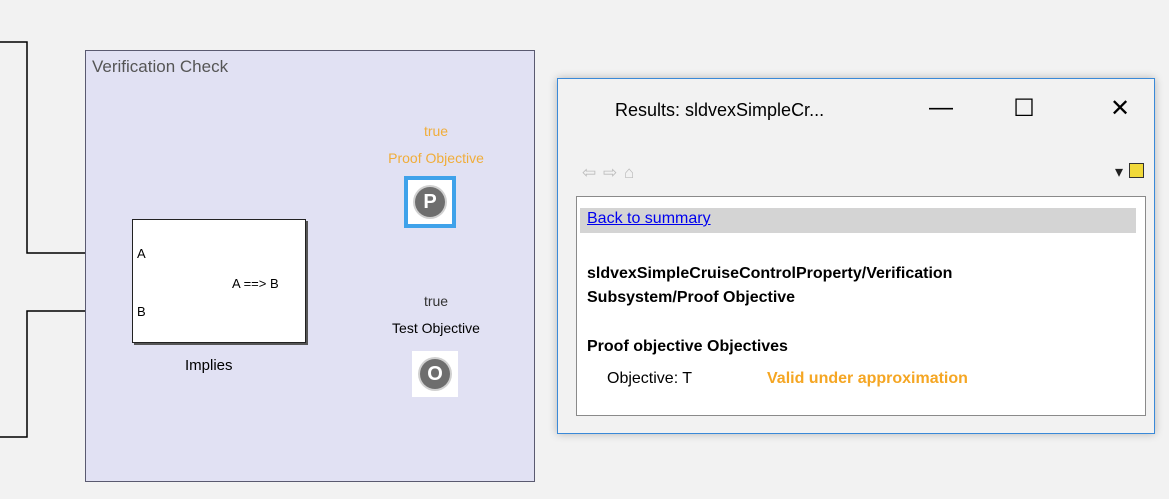 Image resolution: width=1169 pixels, height=499 pixels. I want to click on nav-toolbar: ⇦ ⇨ ⌂, so click(608, 173).